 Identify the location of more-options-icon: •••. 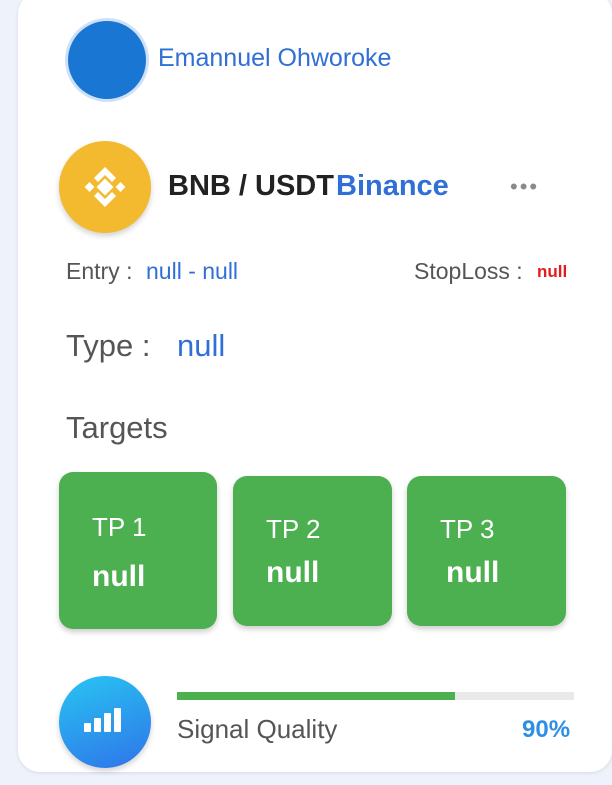
(530, 187).